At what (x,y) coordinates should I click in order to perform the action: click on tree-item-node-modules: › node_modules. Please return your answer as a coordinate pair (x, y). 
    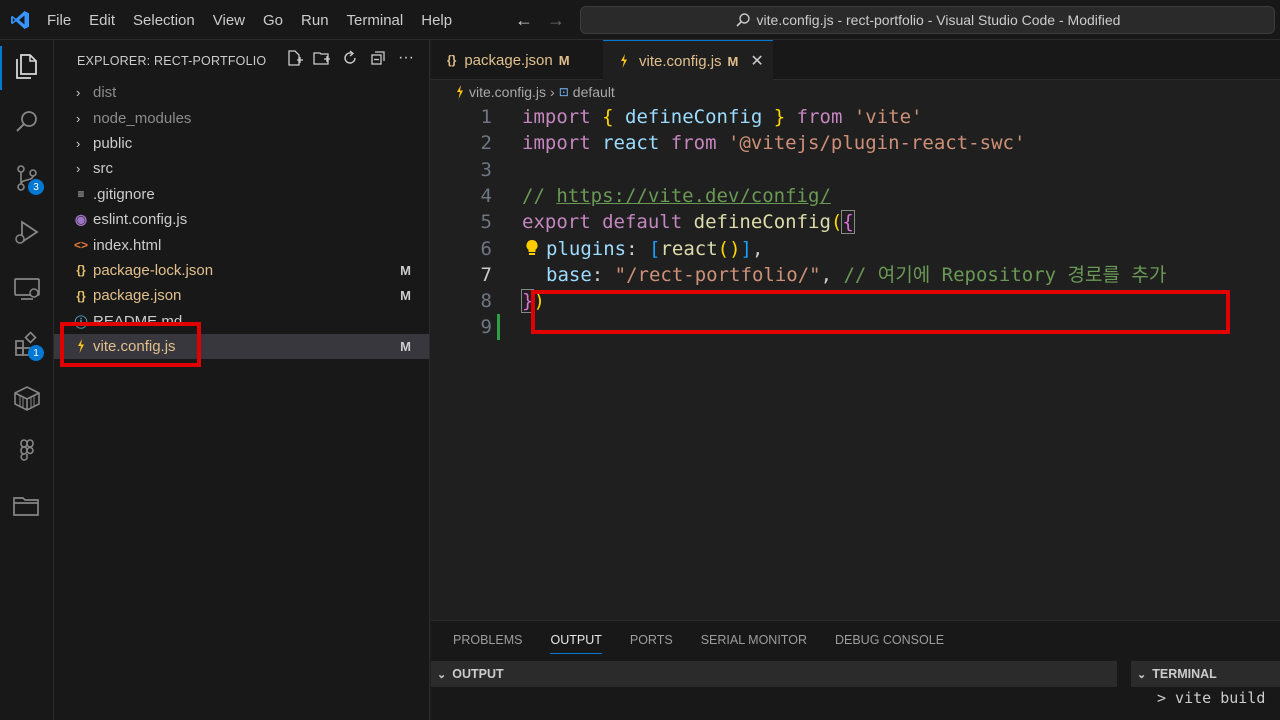
    Looking at the image, I should click on (241, 117).